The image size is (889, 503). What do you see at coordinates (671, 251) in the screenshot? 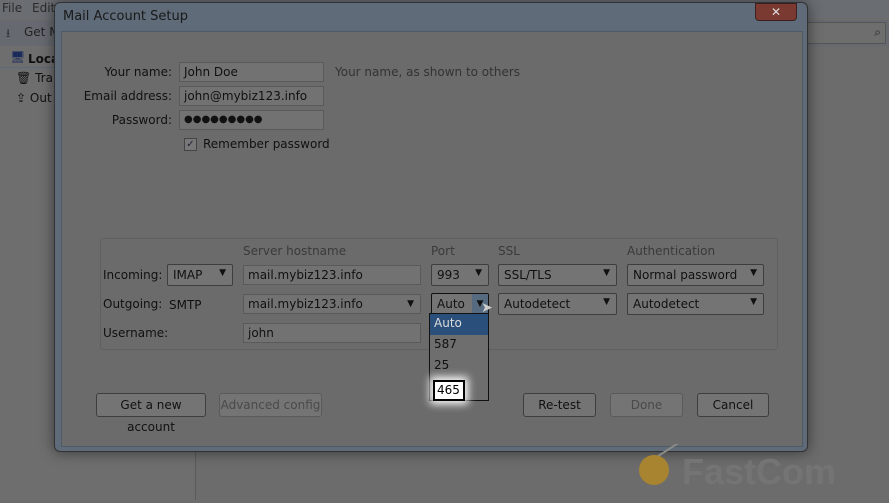
I see `header-auth: Authentication` at bounding box center [671, 251].